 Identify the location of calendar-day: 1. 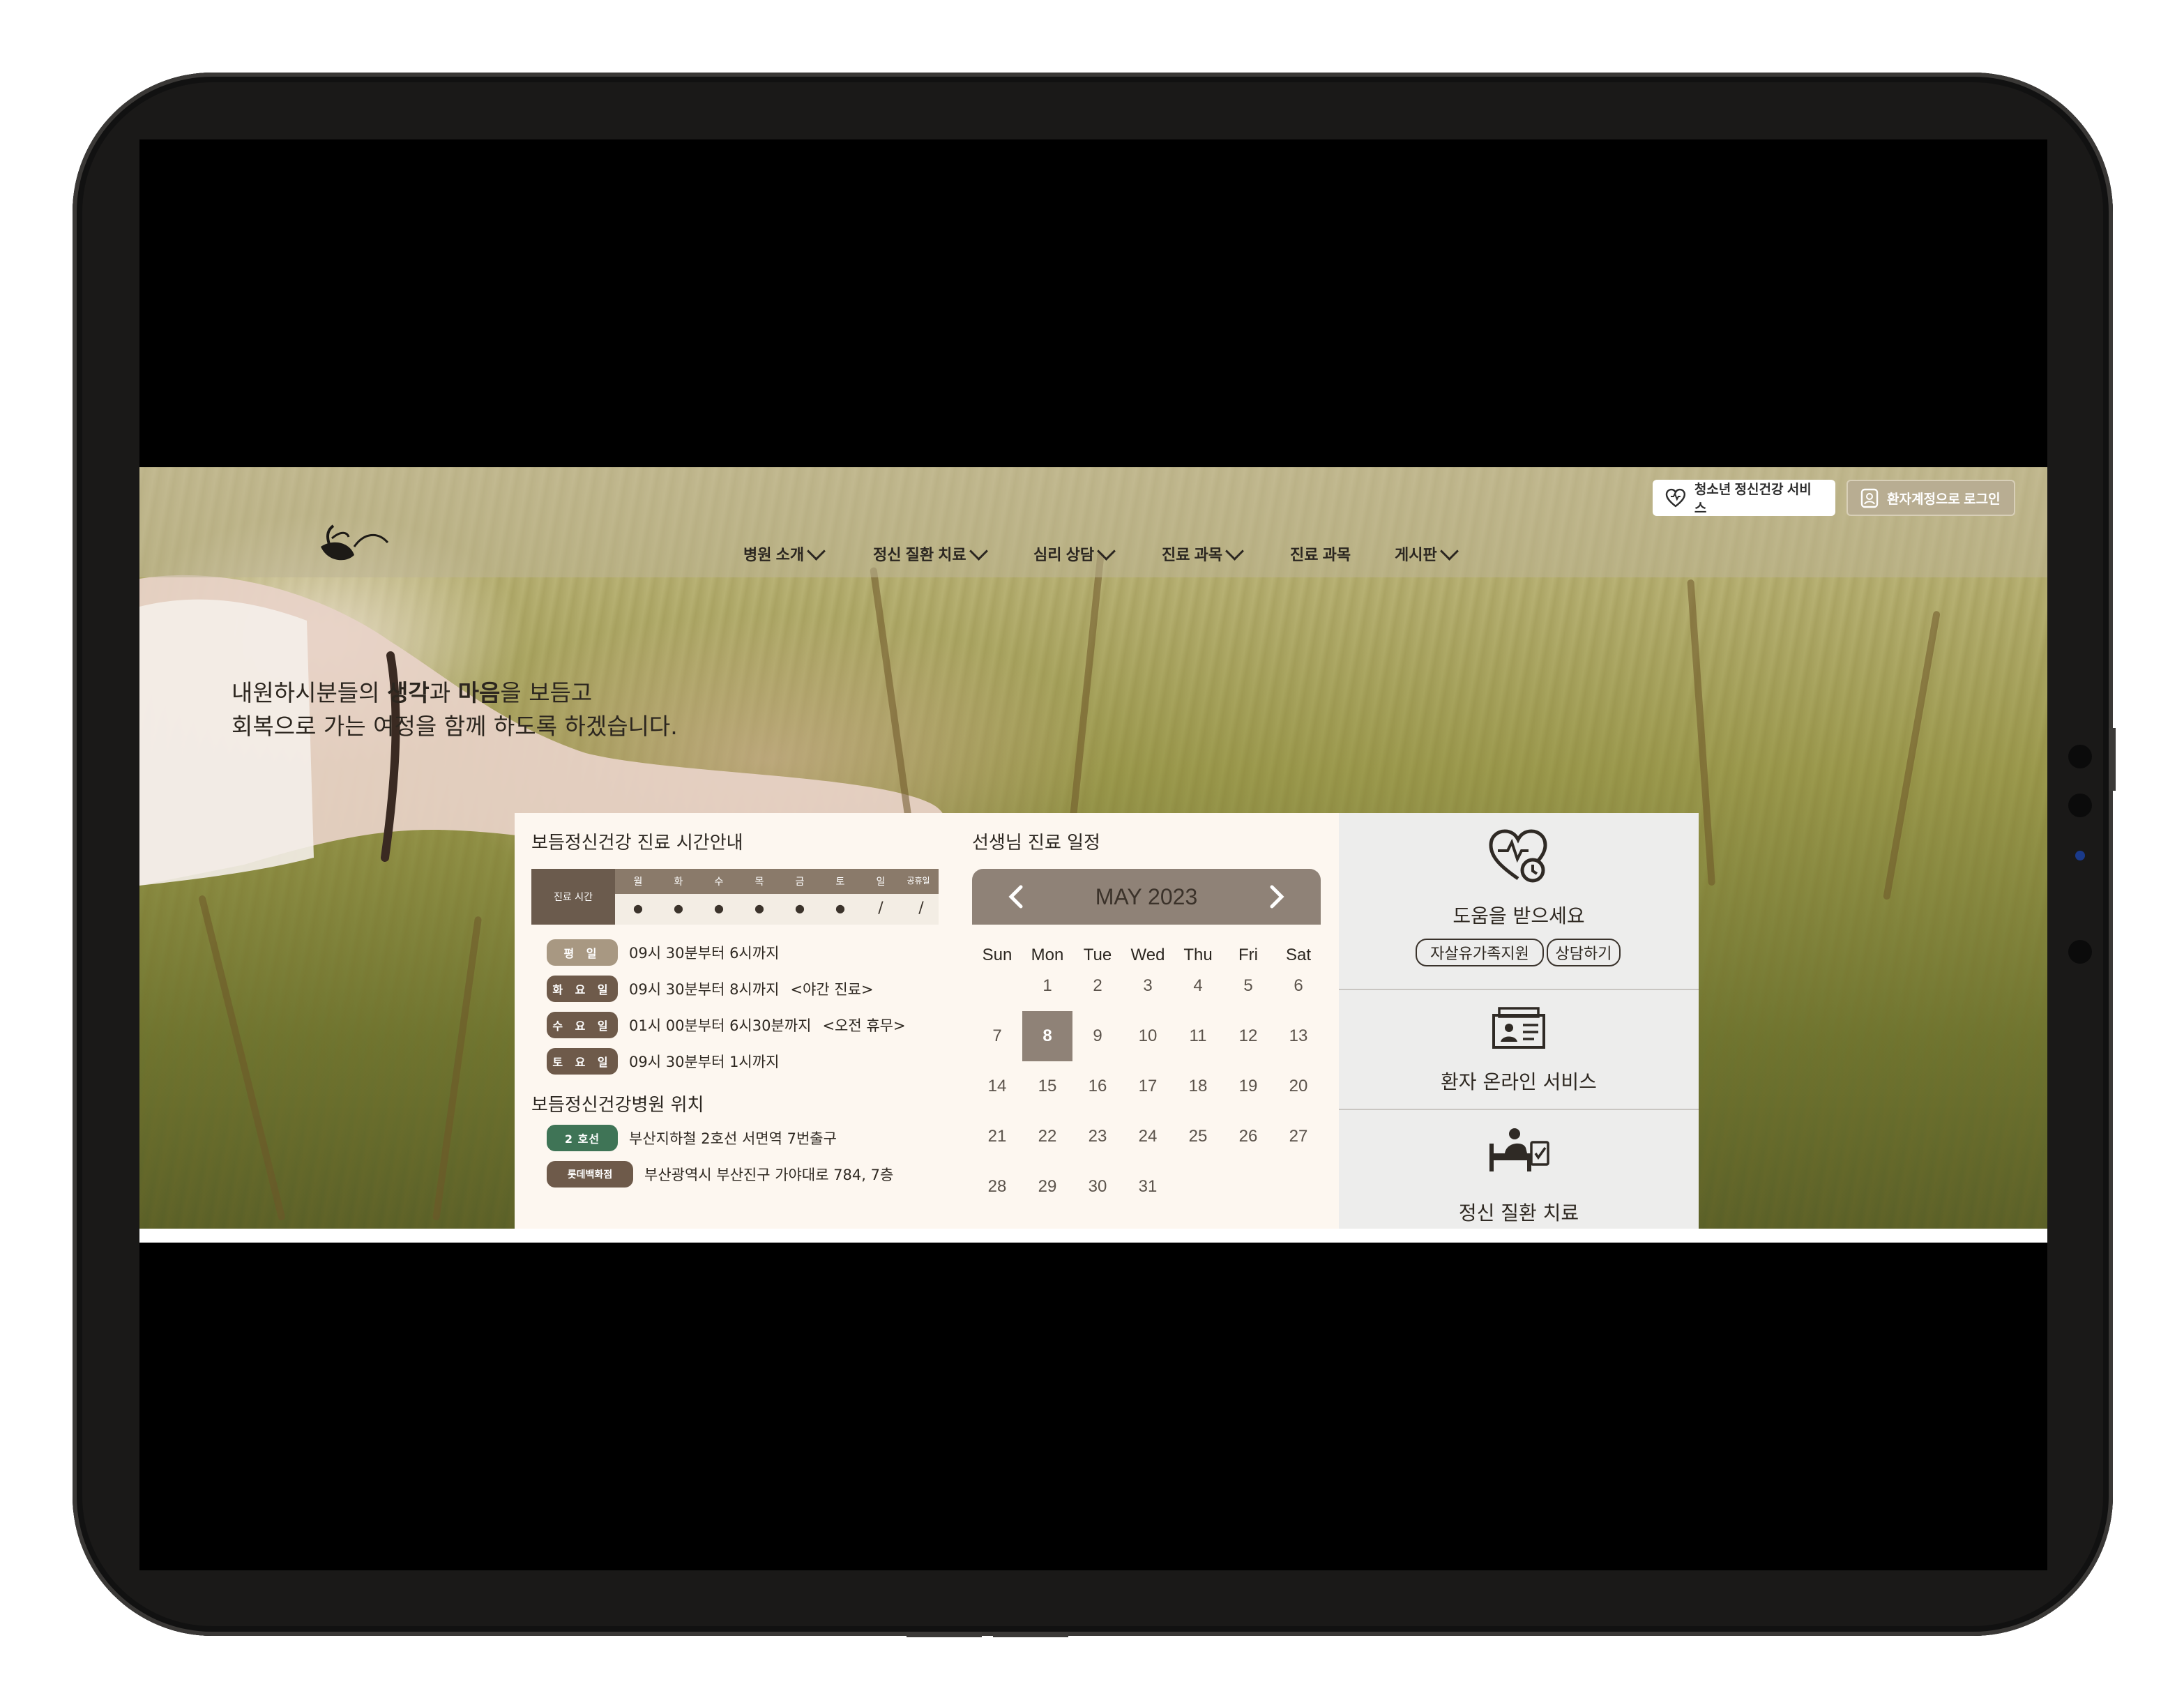
(1047, 986).